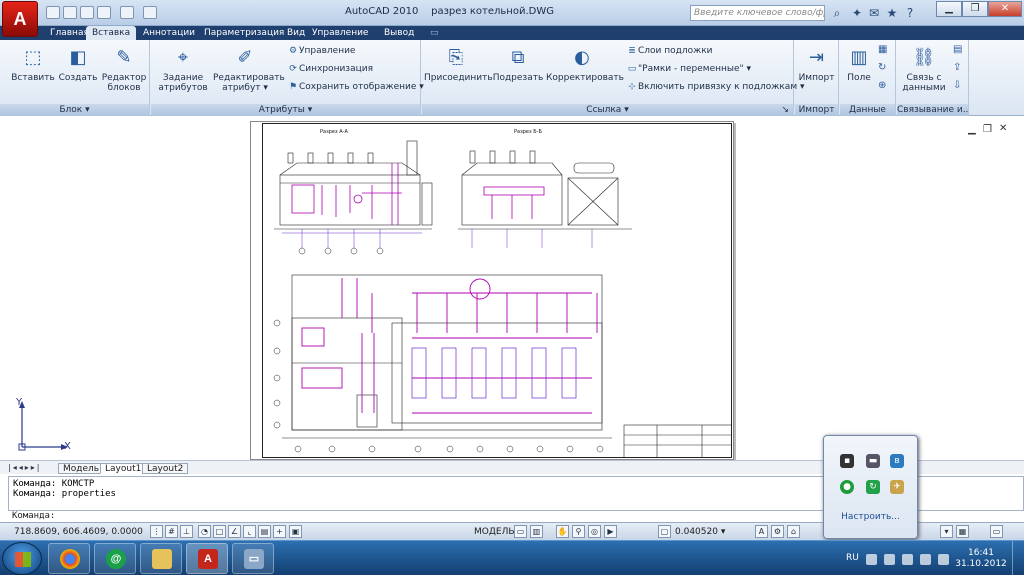 The image size is (1024, 575). What do you see at coordinates (897, 461) in the screenshot?
I see `tray-bluetooth-icon: ʙ` at bounding box center [897, 461].